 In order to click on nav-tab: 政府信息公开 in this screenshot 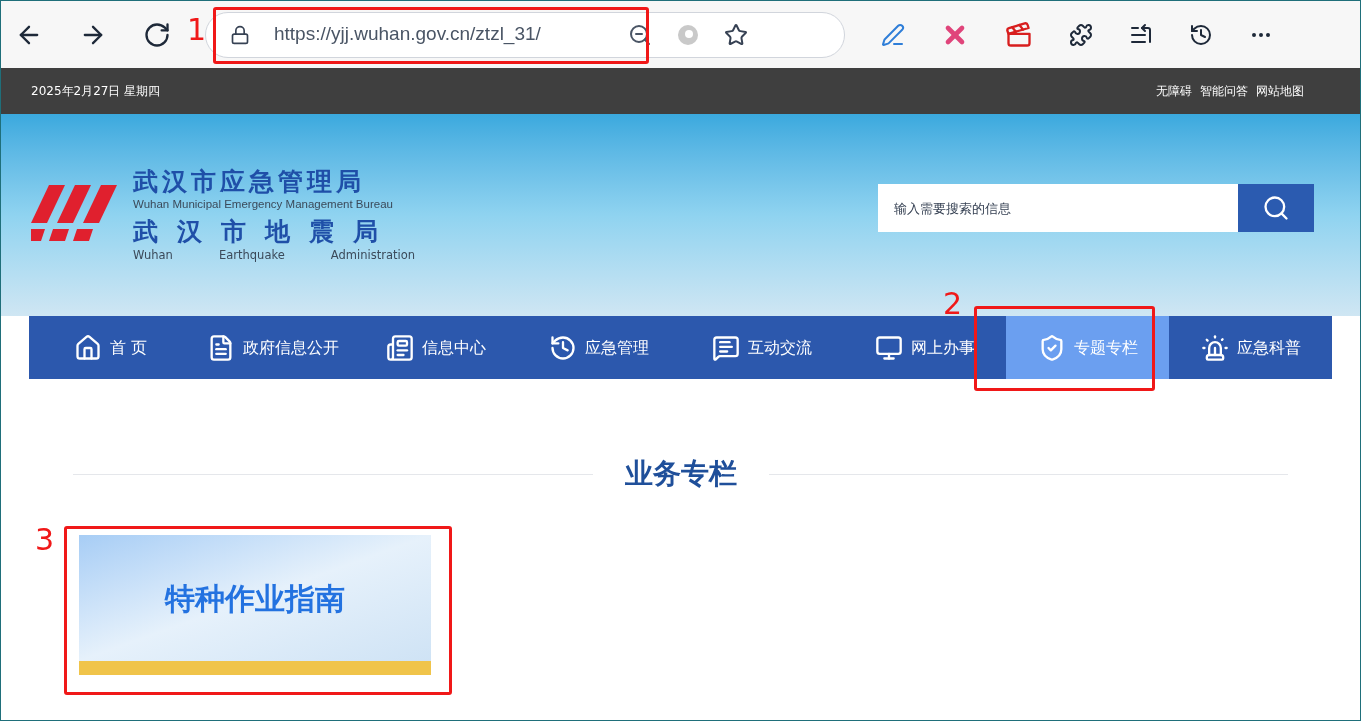, I will do `click(273, 347)`.